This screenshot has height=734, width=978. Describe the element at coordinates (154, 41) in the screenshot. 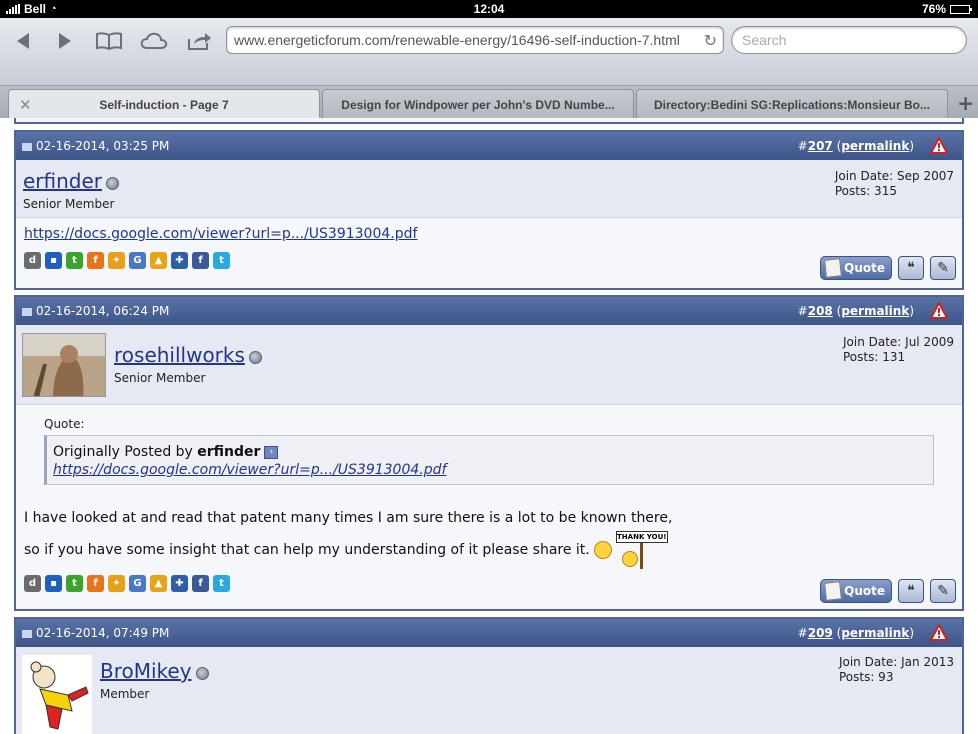

I see `icloud-tabs-icon` at that location.